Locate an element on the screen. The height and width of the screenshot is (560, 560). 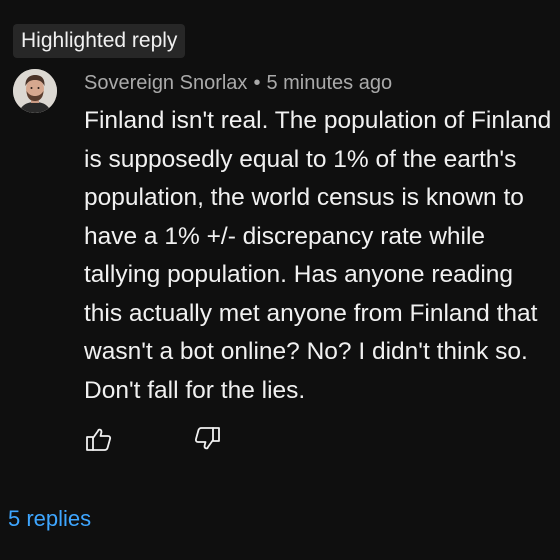
comment-timestamp: 5 minutes ago is located at coordinates (329, 83).